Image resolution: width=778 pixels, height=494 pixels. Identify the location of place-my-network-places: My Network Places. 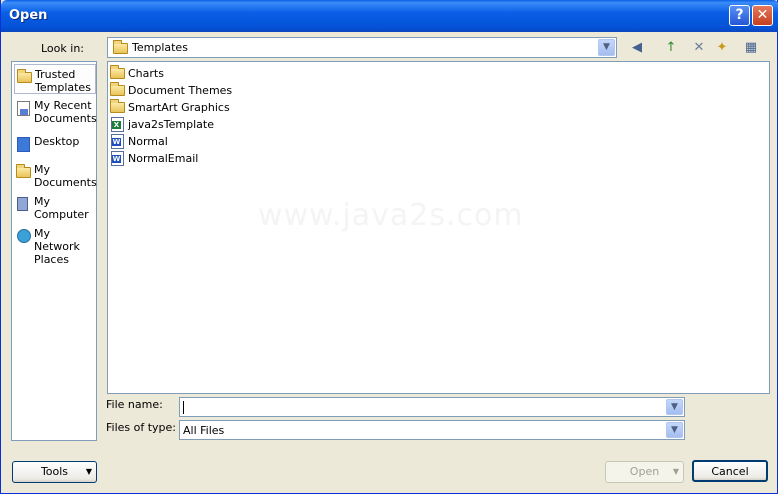
(55, 245).